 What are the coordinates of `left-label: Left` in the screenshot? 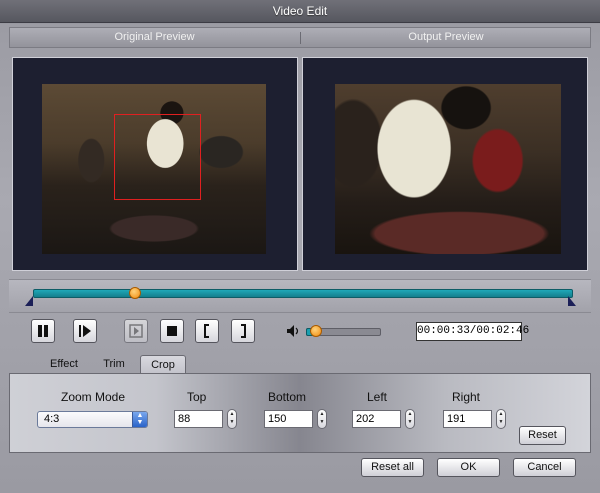 It's located at (377, 397).